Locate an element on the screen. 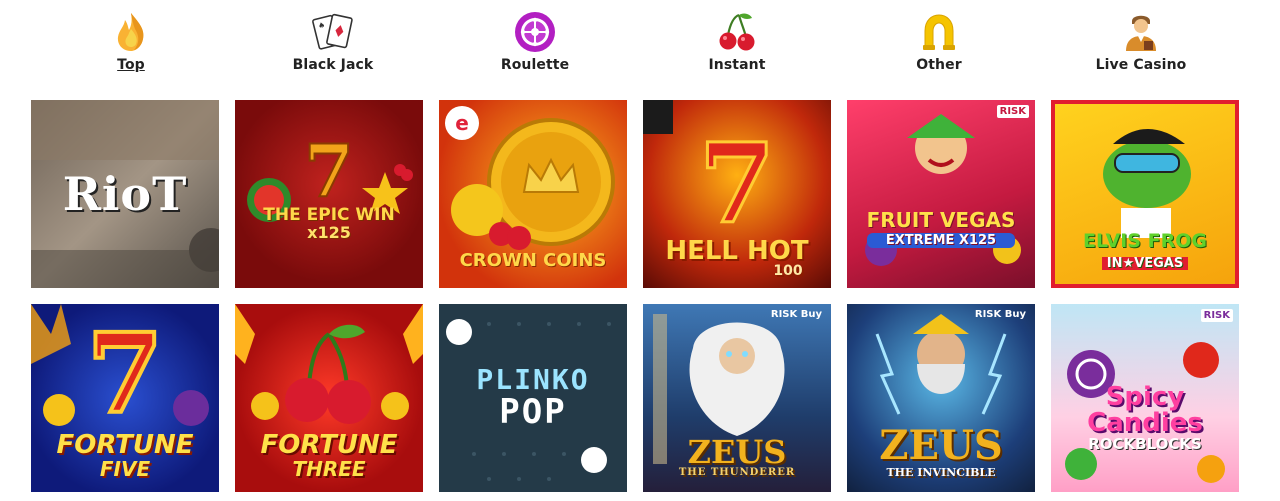 The height and width of the screenshot is (501, 1280). game-tile-elvis-frog: Elvis Frog in★Vegas is located at coordinates (1145, 194).